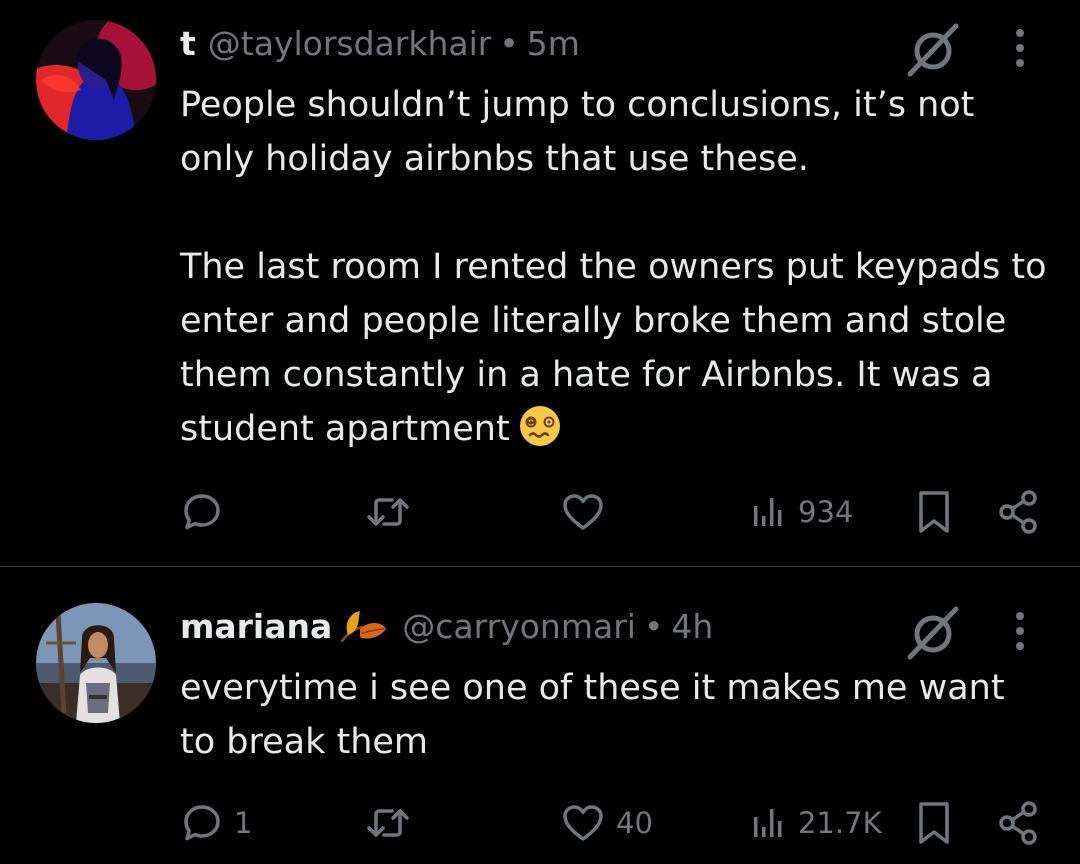 This screenshot has height=864, width=1080. What do you see at coordinates (553, 44) in the screenshot?
I see `timestamp: 5m` at bounding box center [553, 44].